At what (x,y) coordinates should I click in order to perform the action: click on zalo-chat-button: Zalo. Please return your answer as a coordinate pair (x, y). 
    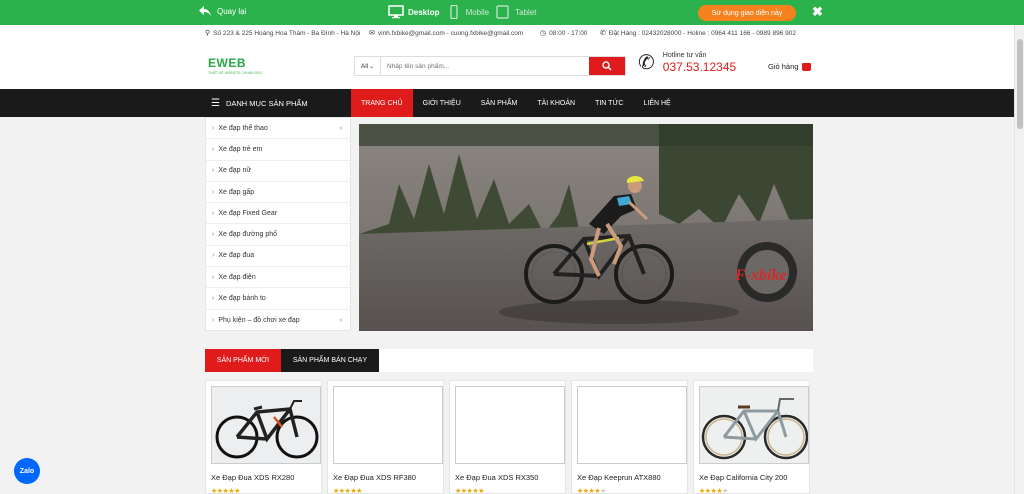
    Looking at the image, I should click on (27, 471).